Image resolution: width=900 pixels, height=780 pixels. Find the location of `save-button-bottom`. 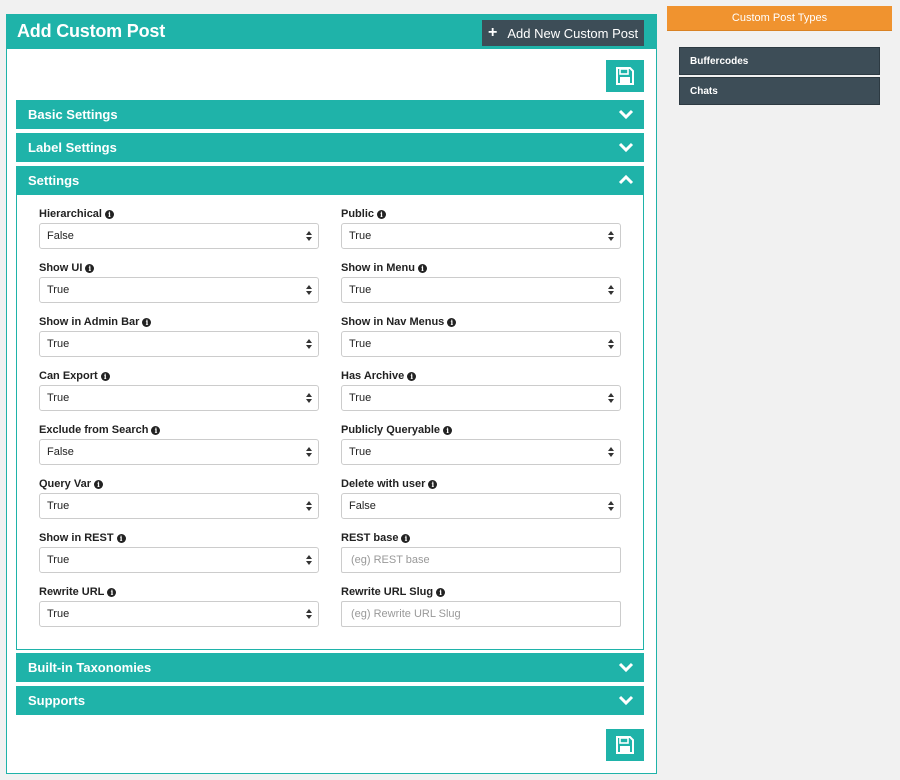

save-button-bottom is located at coordinates (625, 745).